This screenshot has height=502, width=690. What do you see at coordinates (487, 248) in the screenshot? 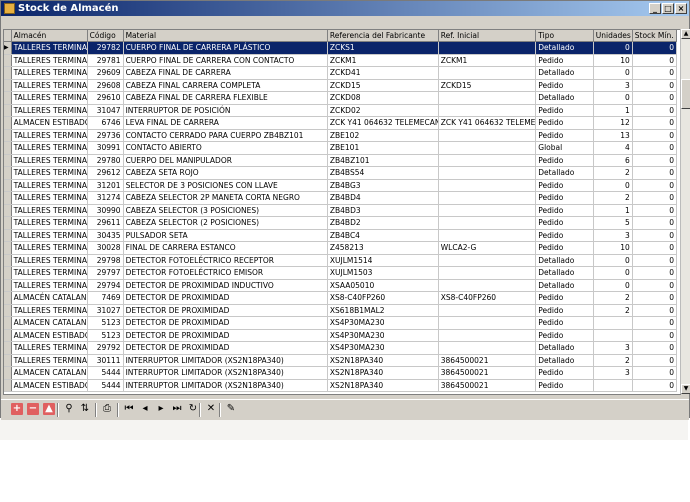
I see `cell-ref-ini: WLCA2-G` at bounding box center [487, 248].